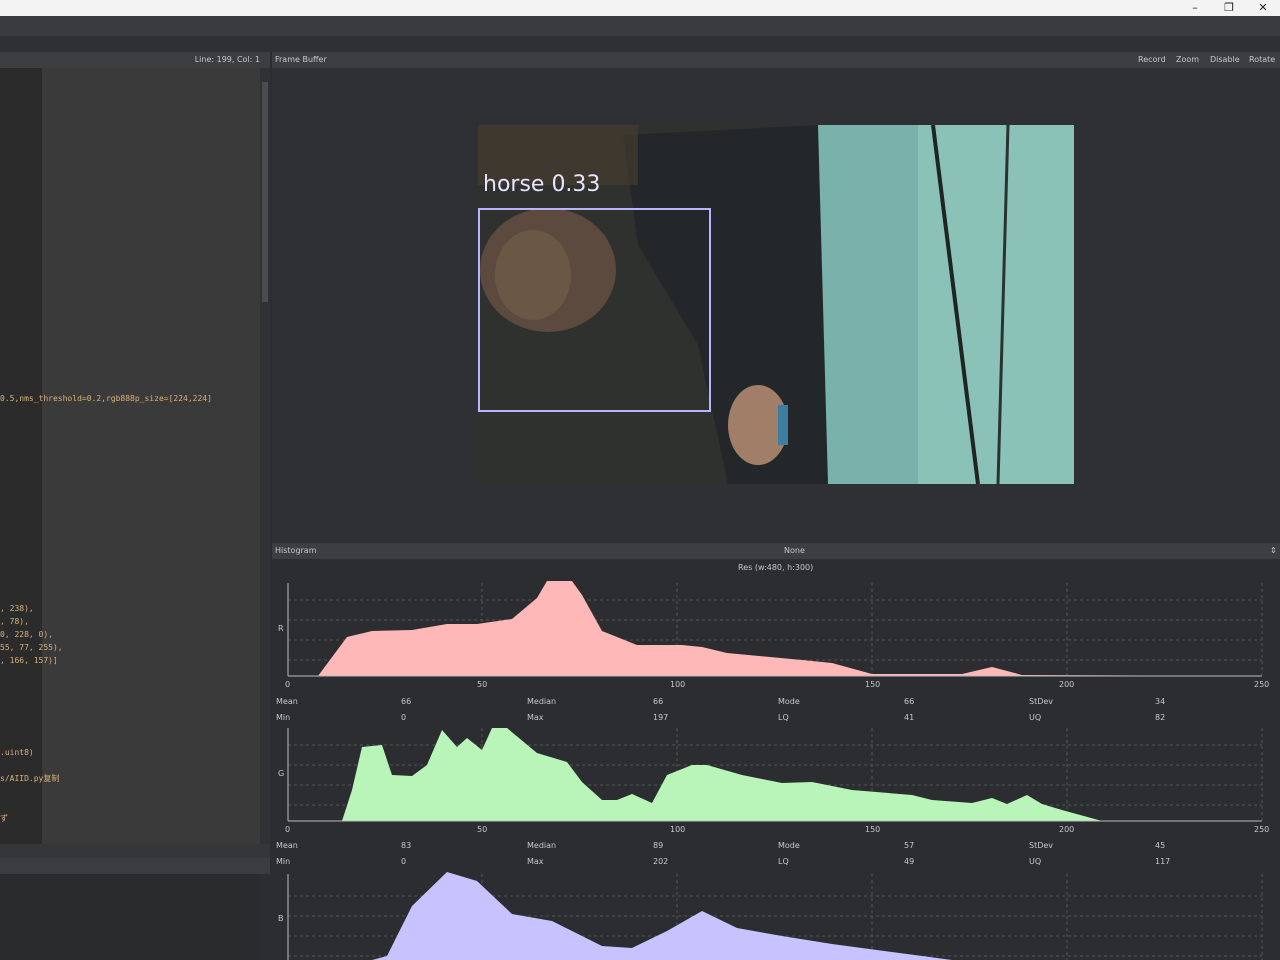 The image size is (1280, 960). Describe the element at coordinates (135, 866) in the screenshot. I see `terminal-header` at that location.